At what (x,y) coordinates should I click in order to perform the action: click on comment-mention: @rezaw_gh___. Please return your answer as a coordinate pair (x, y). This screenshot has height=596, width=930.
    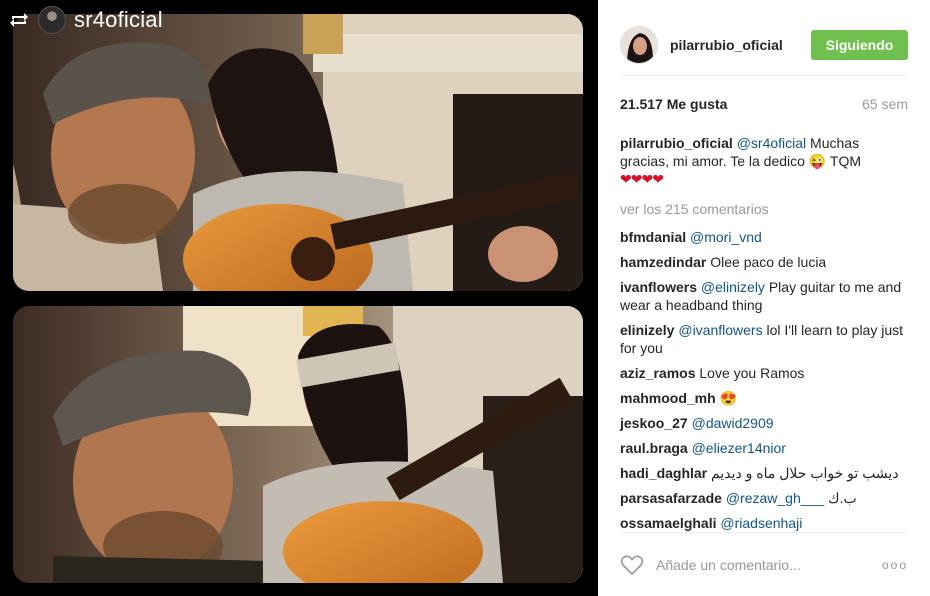
    Looking at the image, I should click on (775, 498).